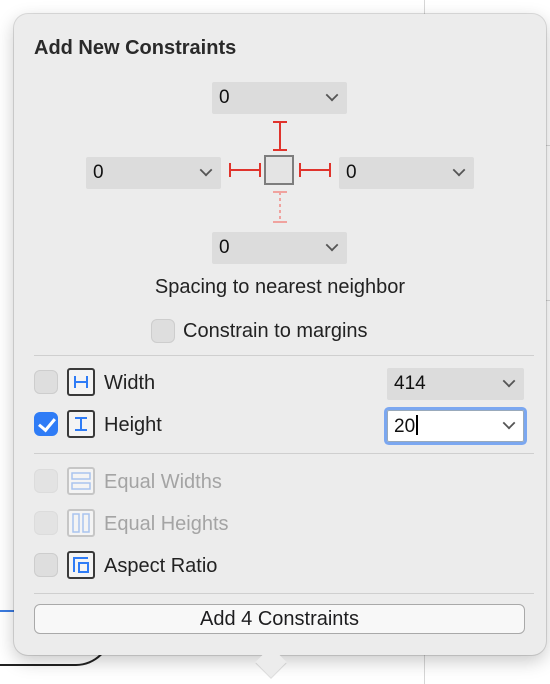 The image size is (550, 684). Describe the element at coordinates (280, 207) in the screenshot. I see `bottom-constraint-icon` at that location.